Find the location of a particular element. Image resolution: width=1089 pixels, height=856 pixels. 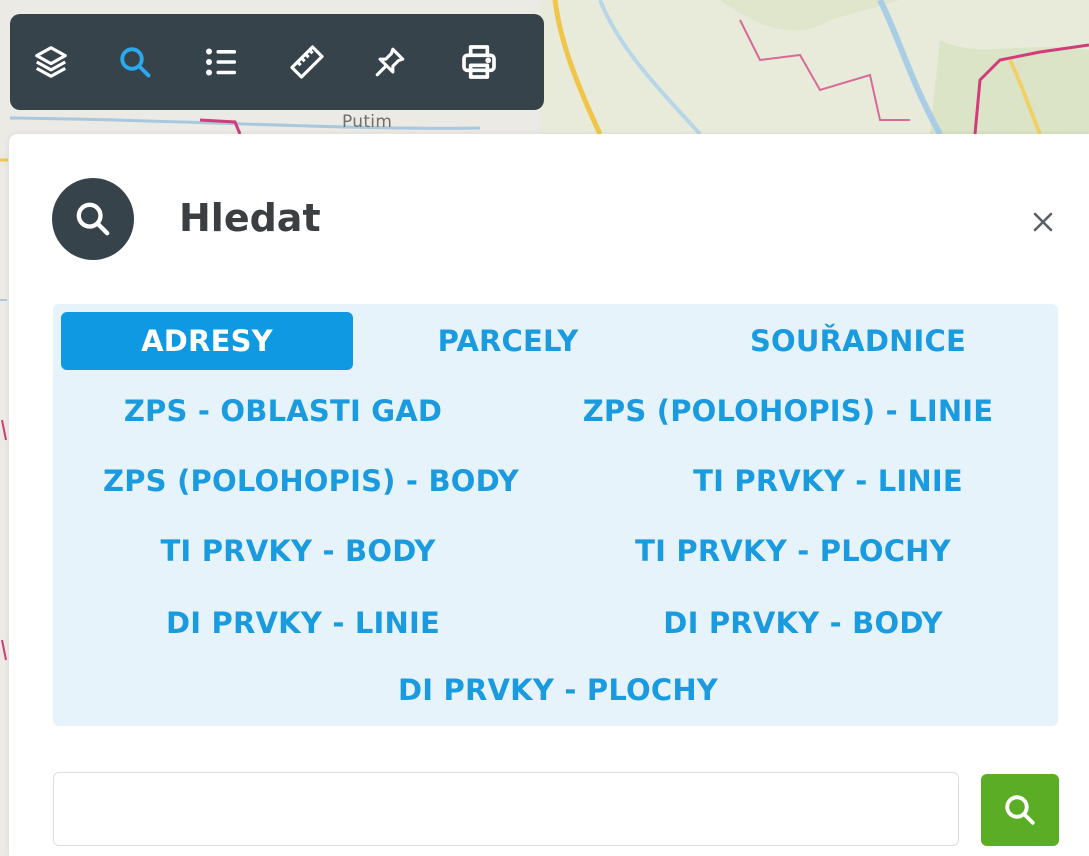

close-icon is located at coordinates (1043, 222).